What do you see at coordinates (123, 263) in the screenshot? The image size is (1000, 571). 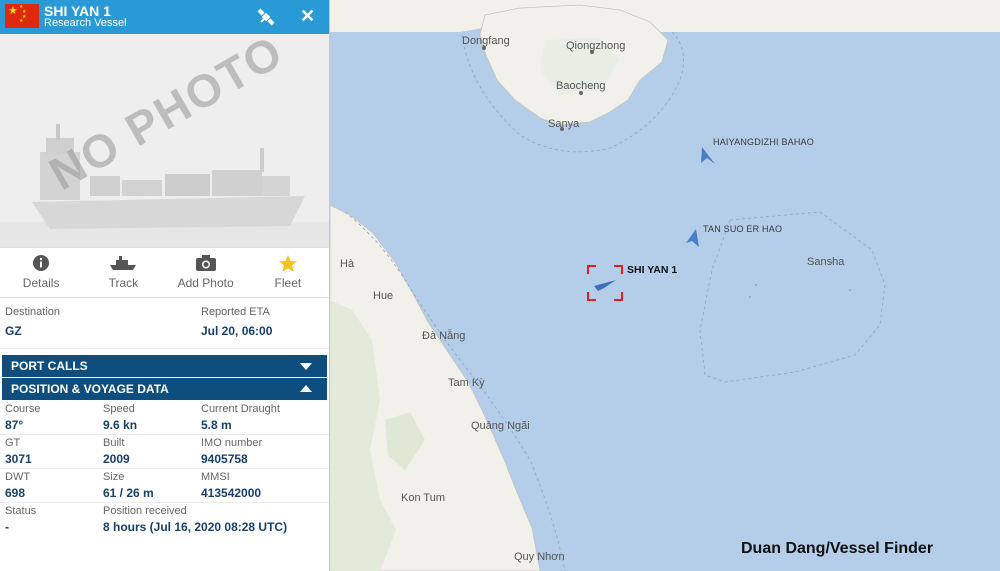 I see `ship-track-icon` at bounding box center [123, 263].